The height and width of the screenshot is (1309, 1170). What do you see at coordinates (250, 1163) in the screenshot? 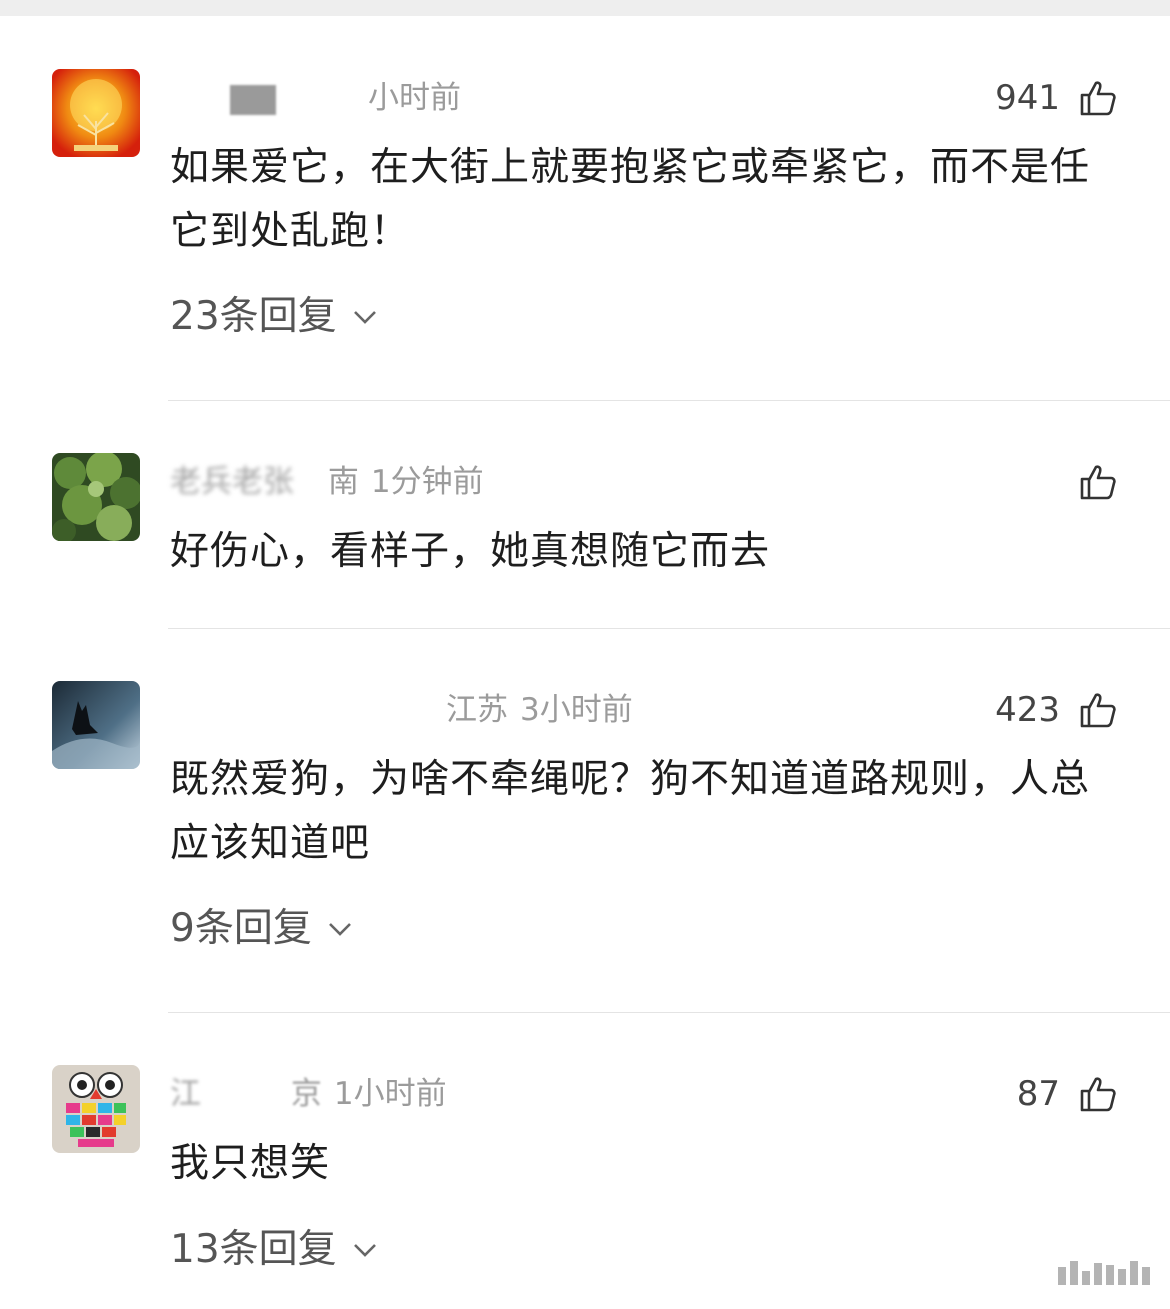
I see `comment-text: 我只想笑` at bounding box center [250, 1163].